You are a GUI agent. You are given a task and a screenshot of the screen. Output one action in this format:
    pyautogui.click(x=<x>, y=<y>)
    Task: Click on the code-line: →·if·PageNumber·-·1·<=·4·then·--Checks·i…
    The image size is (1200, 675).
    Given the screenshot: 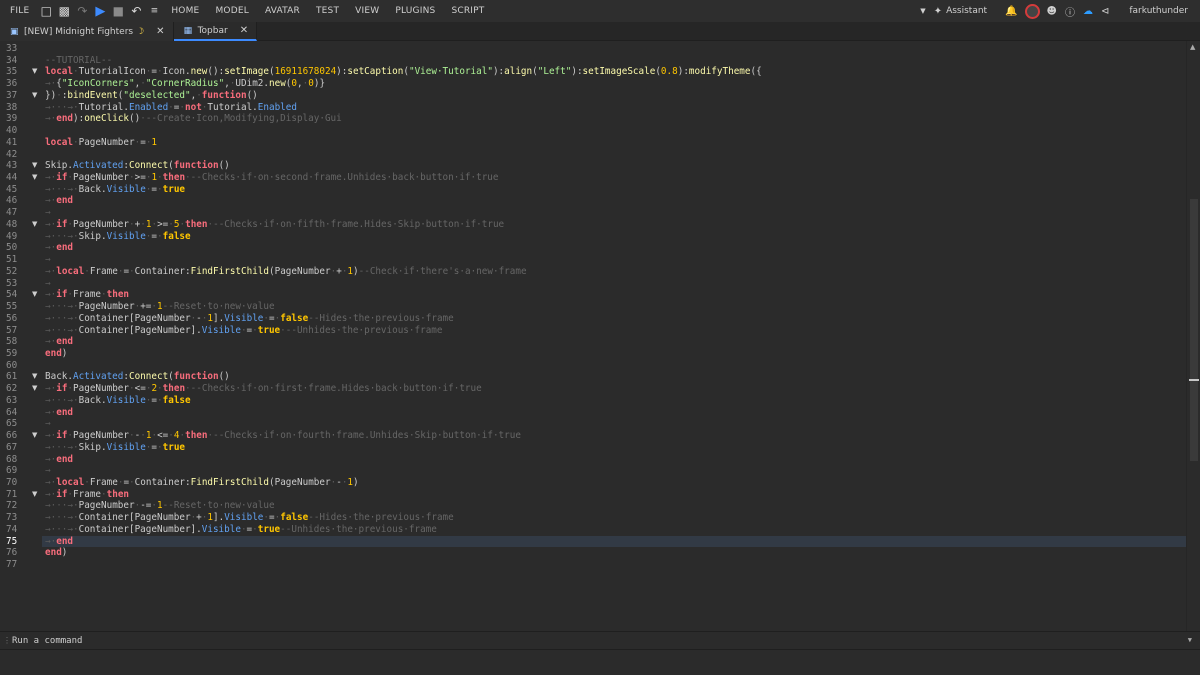 What is the action you would take?
    pyautogui.click(x=614, y=436)
    